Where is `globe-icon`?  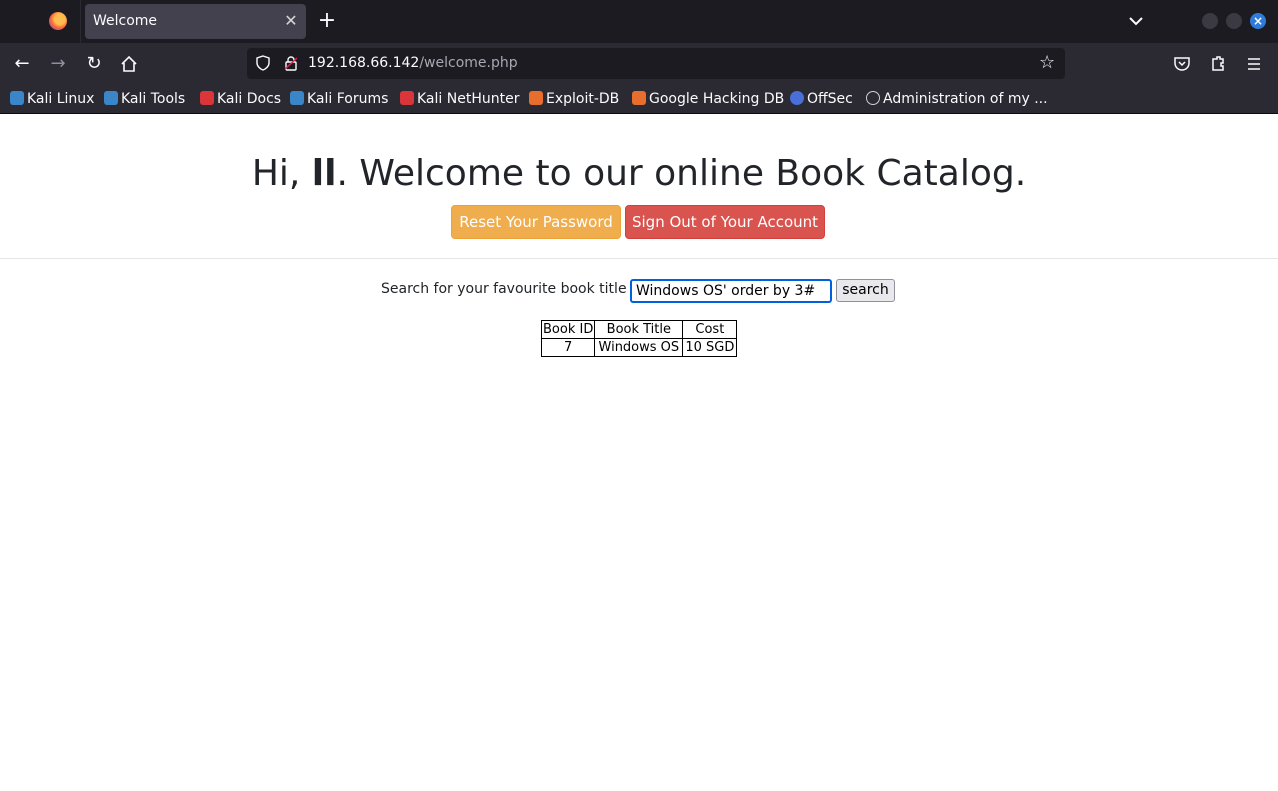
globe-icon is located at coordinates (873, 98).